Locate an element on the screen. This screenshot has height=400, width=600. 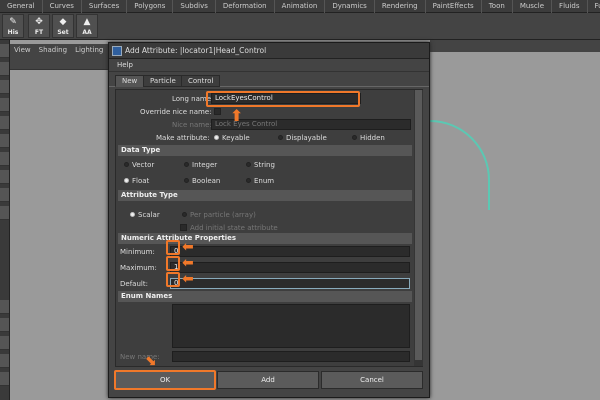
minimum-field: 0 is located at coordinates (290, 251).